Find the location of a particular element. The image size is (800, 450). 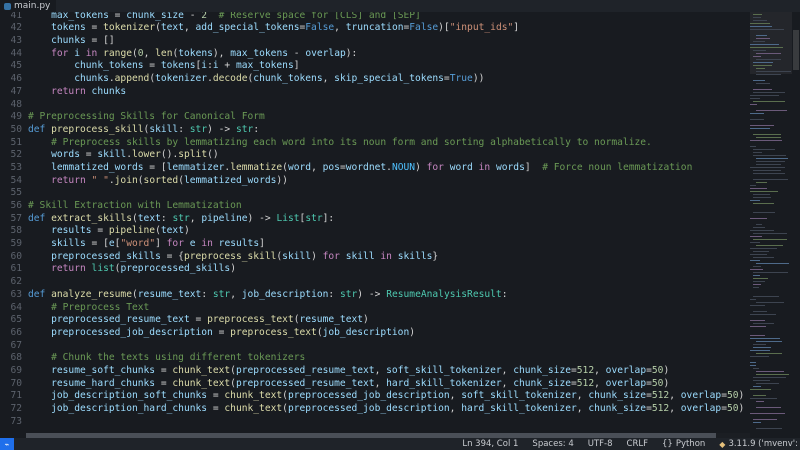

minimap is located at coordinates (771, 222).